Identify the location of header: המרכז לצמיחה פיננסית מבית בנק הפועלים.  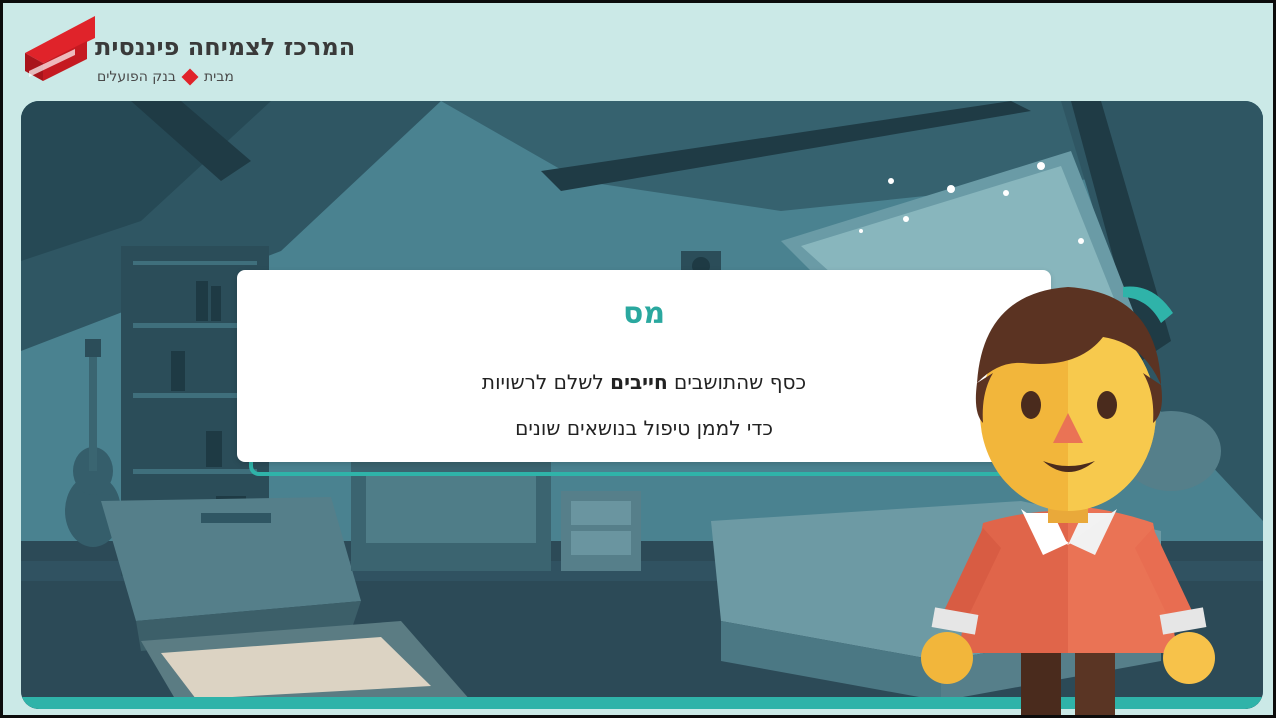
(638, 51).